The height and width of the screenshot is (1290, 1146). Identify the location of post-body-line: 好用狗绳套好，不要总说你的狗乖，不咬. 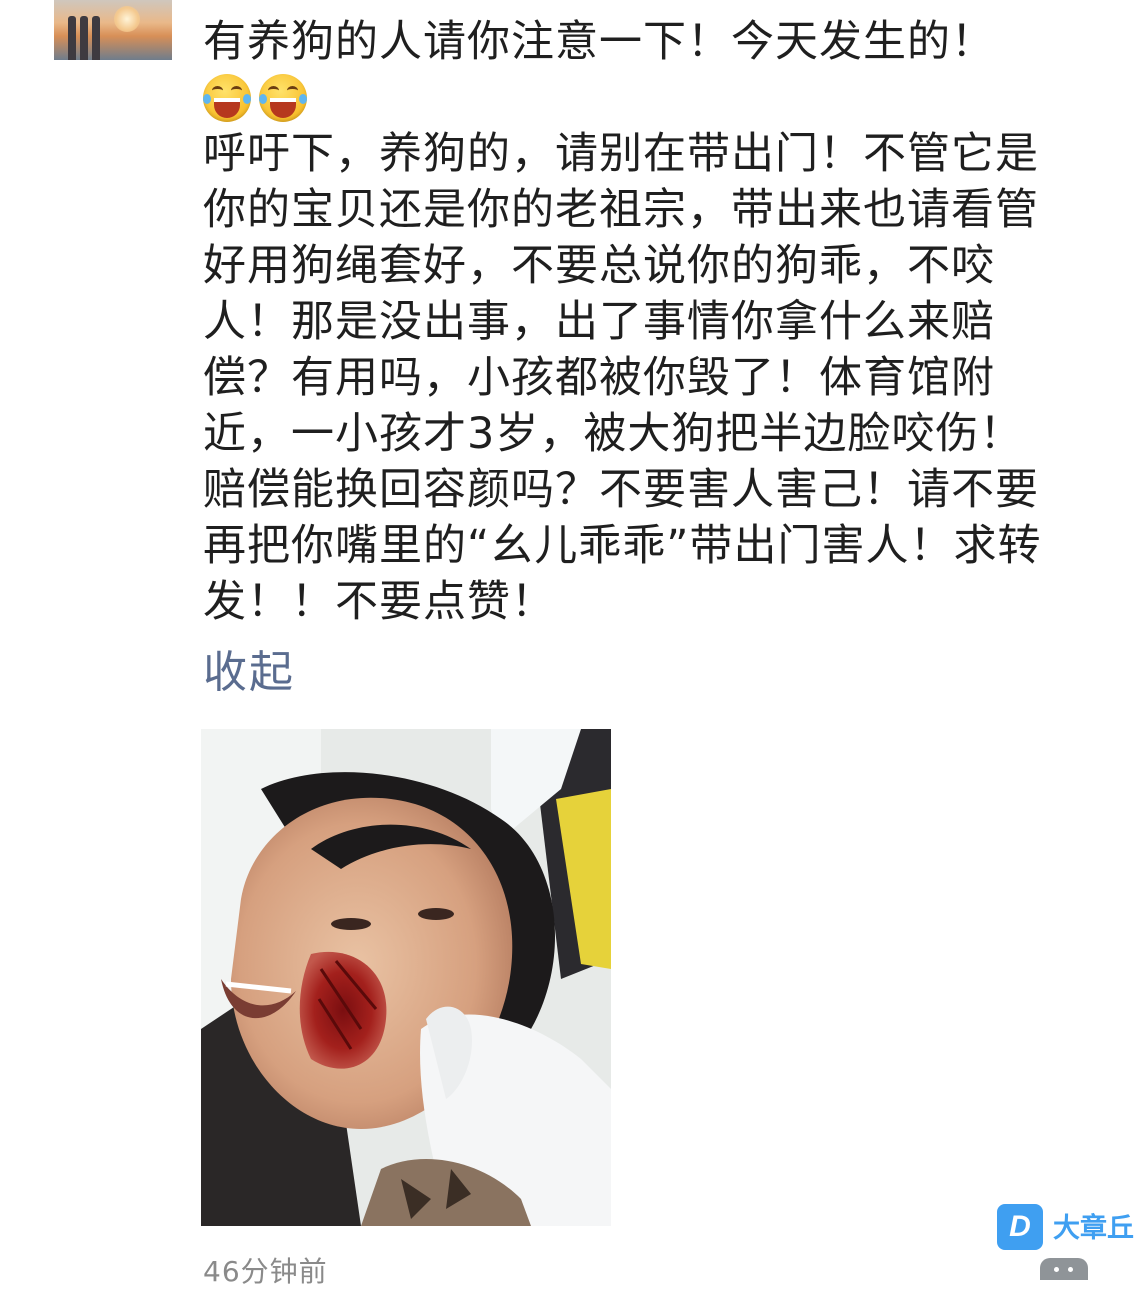
(599, 266).